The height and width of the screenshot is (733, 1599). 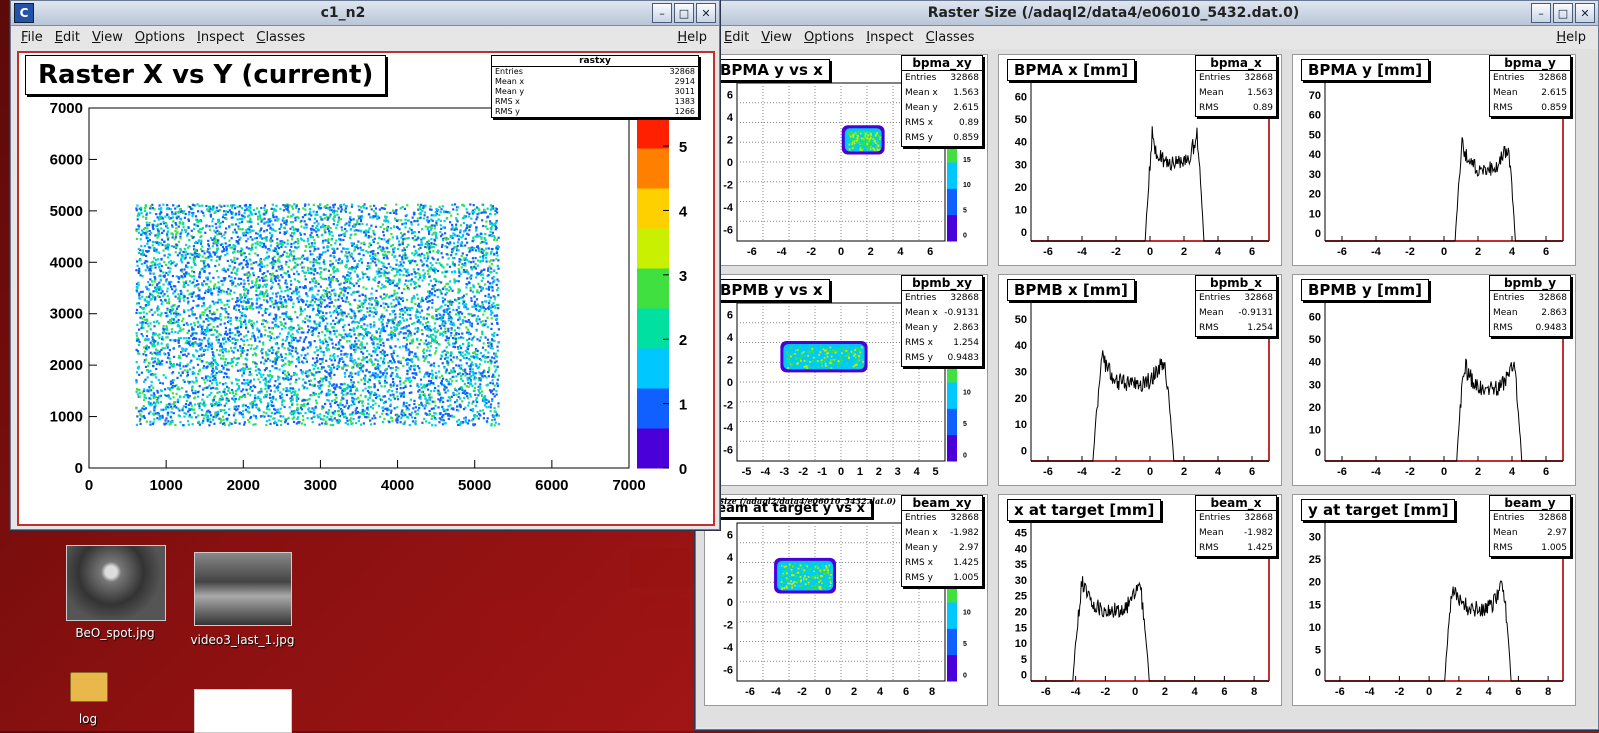 What do you see at coordinates (1252, 472) in the screenshot?
I see `x-tick-label: 6` at bounding box center [1252, 472].